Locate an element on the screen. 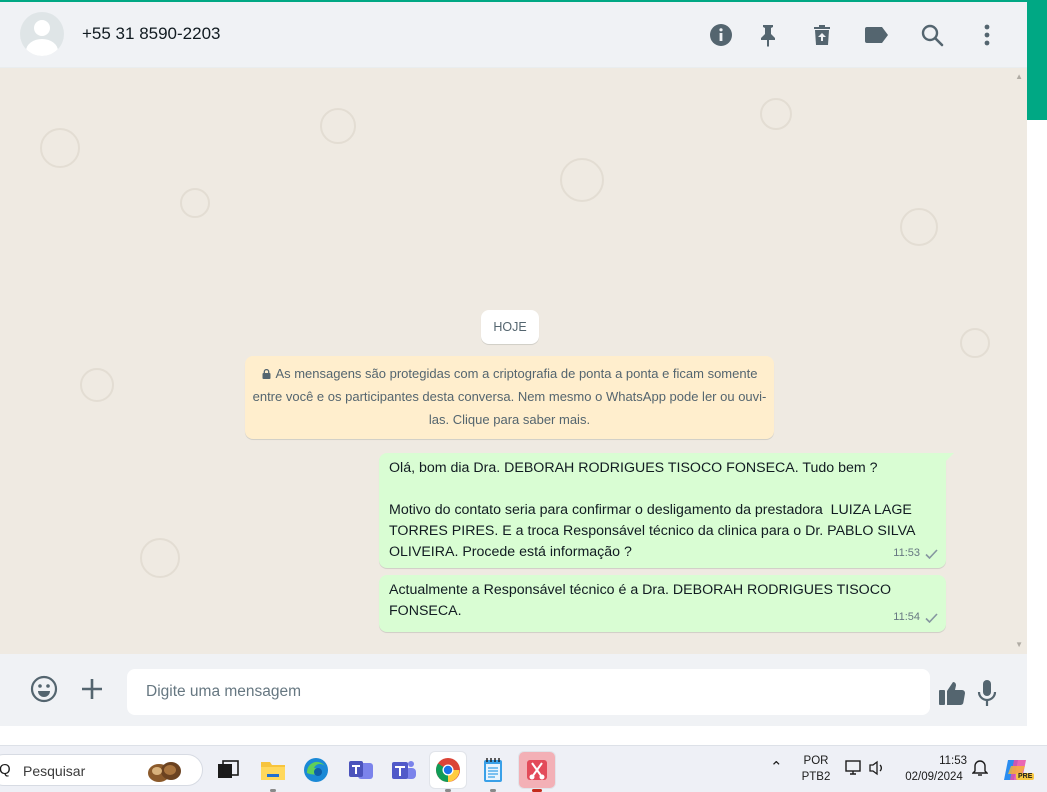 This screenshot has width=1047, height=792. copilot-icon: PRE is located at coordinates (1018, 770).